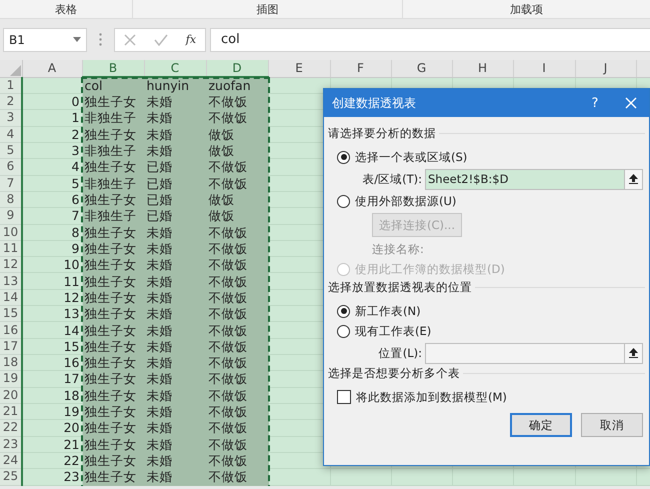 This screenshot has width=650, height=489. What do you see at coordinates (400, 287) in the screenshot?
I see `section-title: 选择放置数据透视表的位置` at bounding box center [400, 287].